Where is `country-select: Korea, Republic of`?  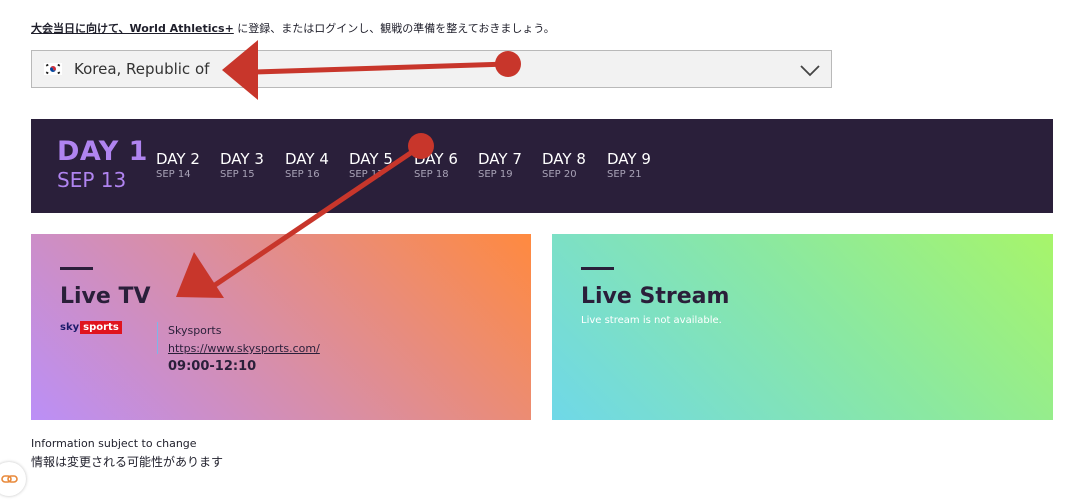
country-select: Korea, Republic of is located at coordinates (431, 69).